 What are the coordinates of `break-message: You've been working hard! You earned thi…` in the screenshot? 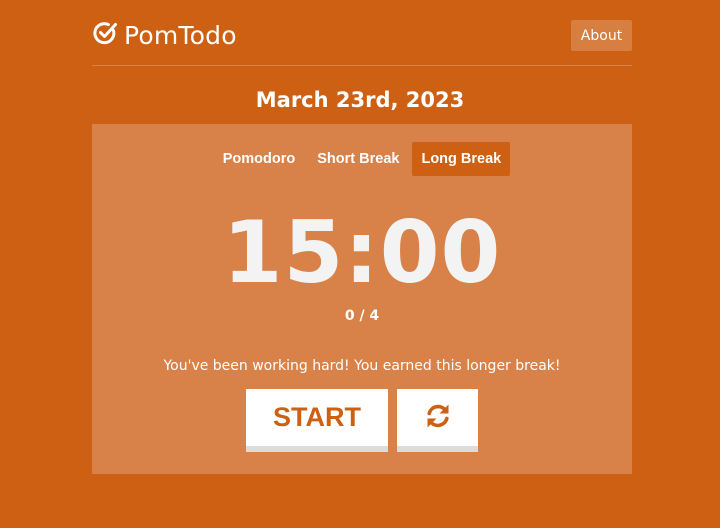 It's located at (362, 366).